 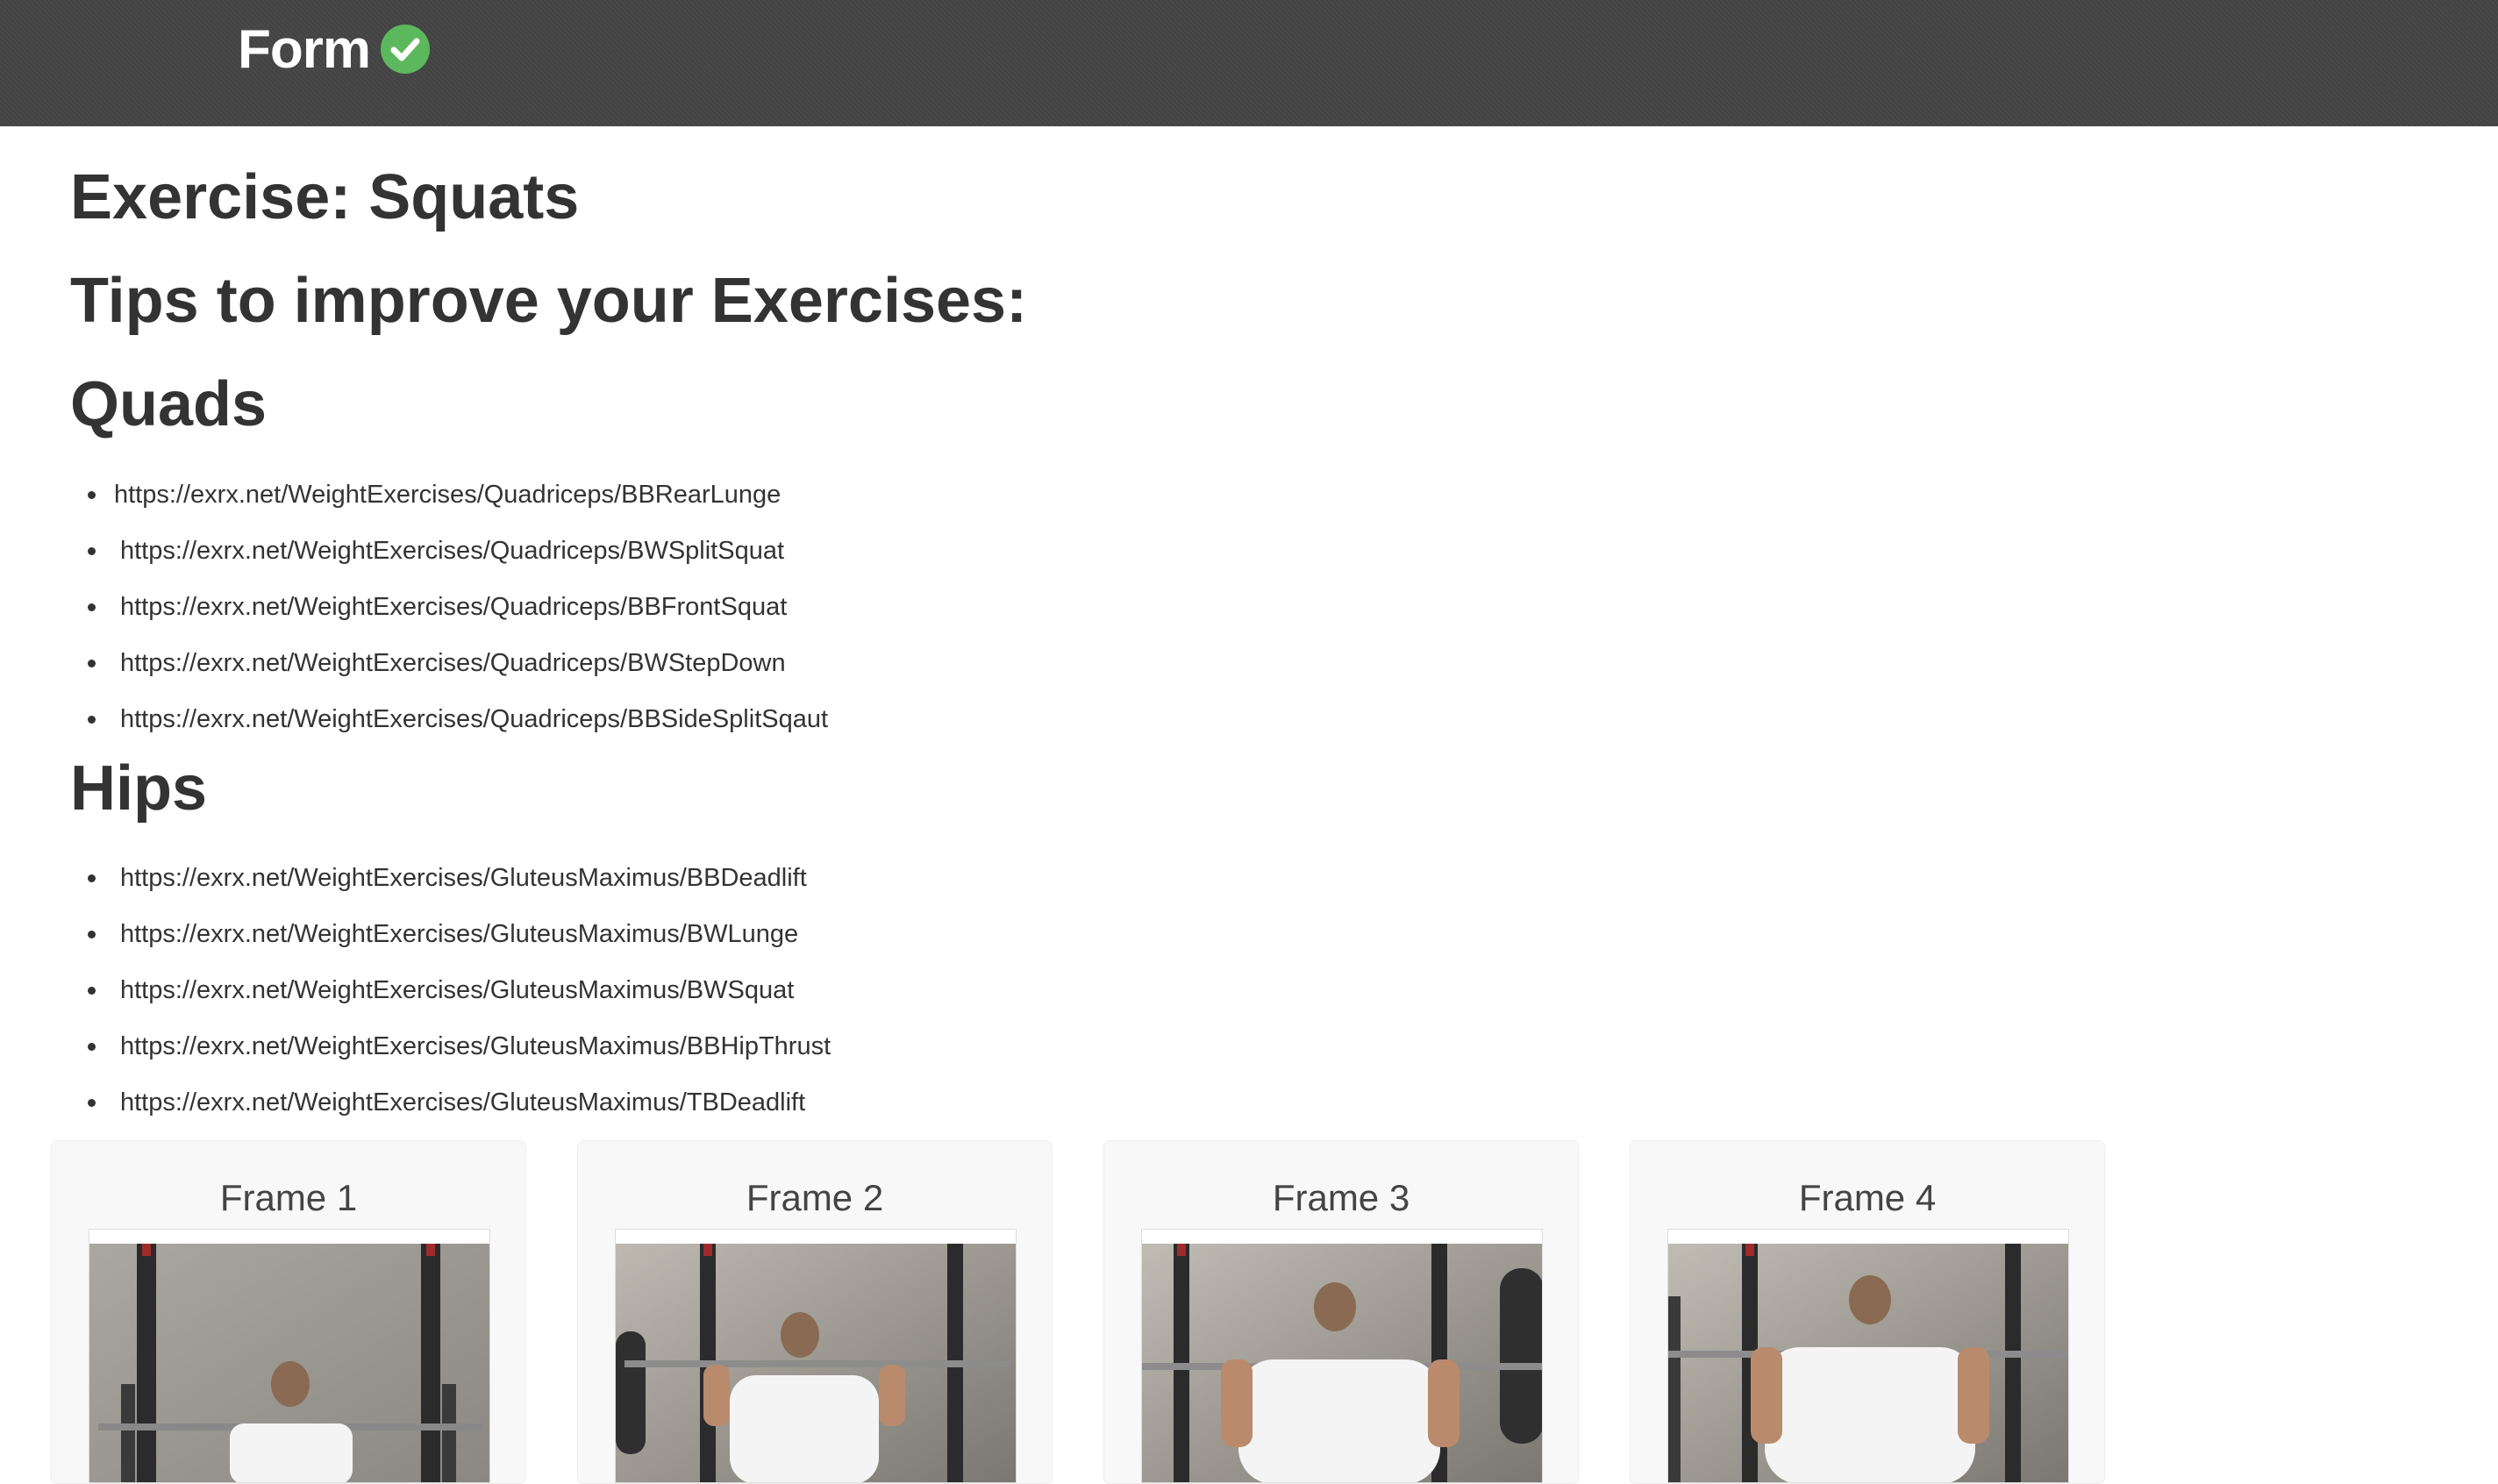 What do you see at coordinates (325, 197) in the screenshot?
I see `exercise-heading: Exercise: Squats` at bounding box center [325, 197].